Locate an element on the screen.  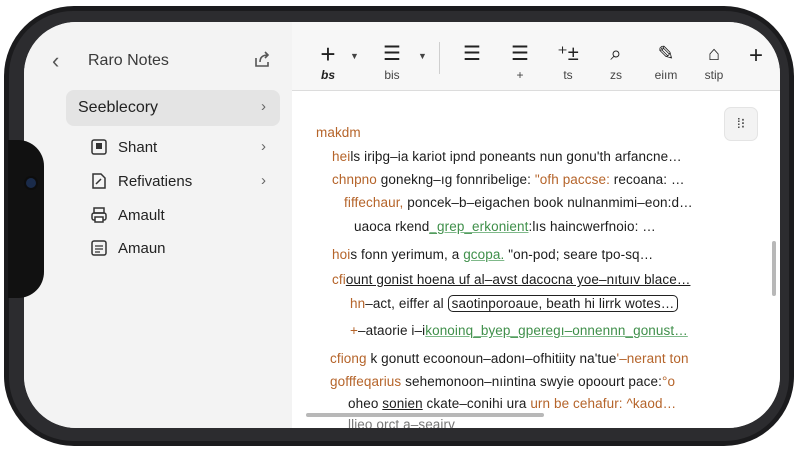
sidebar-item-label: Amault is located at coordinates (141, 215).